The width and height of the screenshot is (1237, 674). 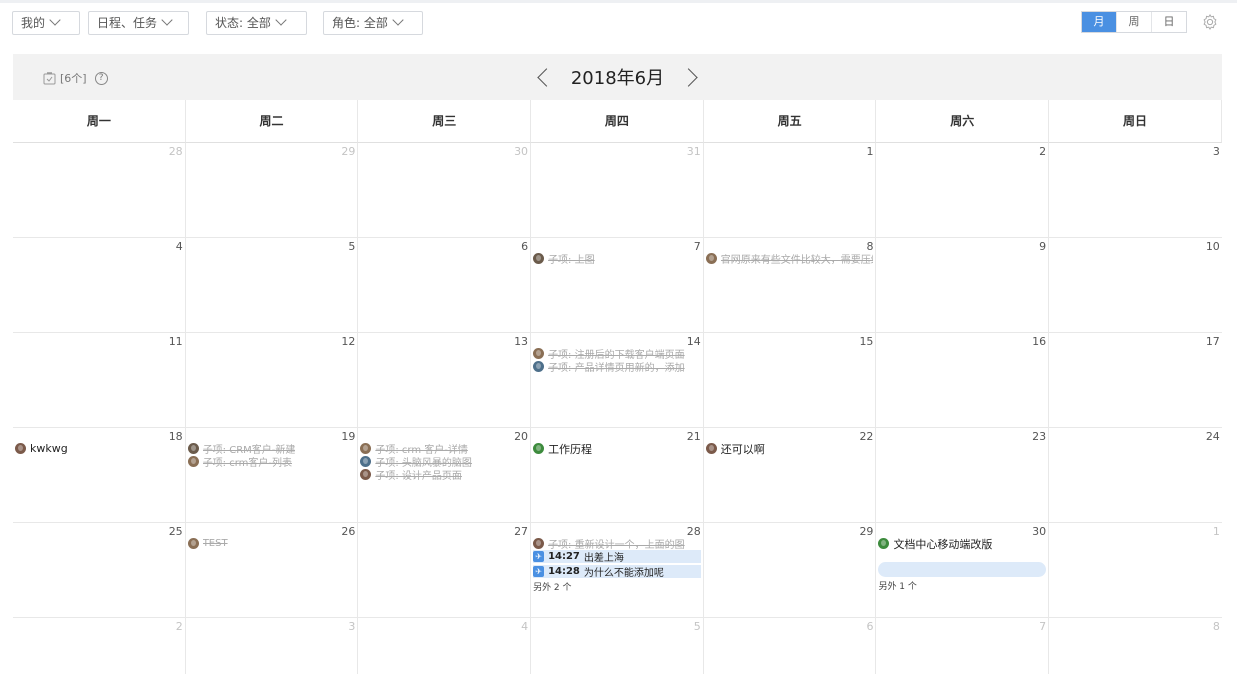 What do you see at coordinates (617, 366) in the screenshot?
I see `task-event: 子项: 产品详情页用新的，添加` at bounding box center [617, 366].